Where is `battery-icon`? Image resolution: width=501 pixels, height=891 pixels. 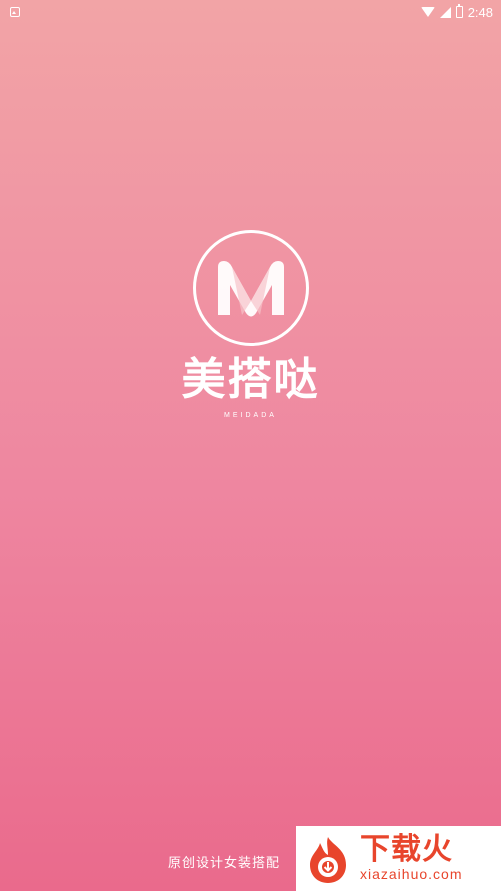
battery-icon is located at coordinates (459, 11).